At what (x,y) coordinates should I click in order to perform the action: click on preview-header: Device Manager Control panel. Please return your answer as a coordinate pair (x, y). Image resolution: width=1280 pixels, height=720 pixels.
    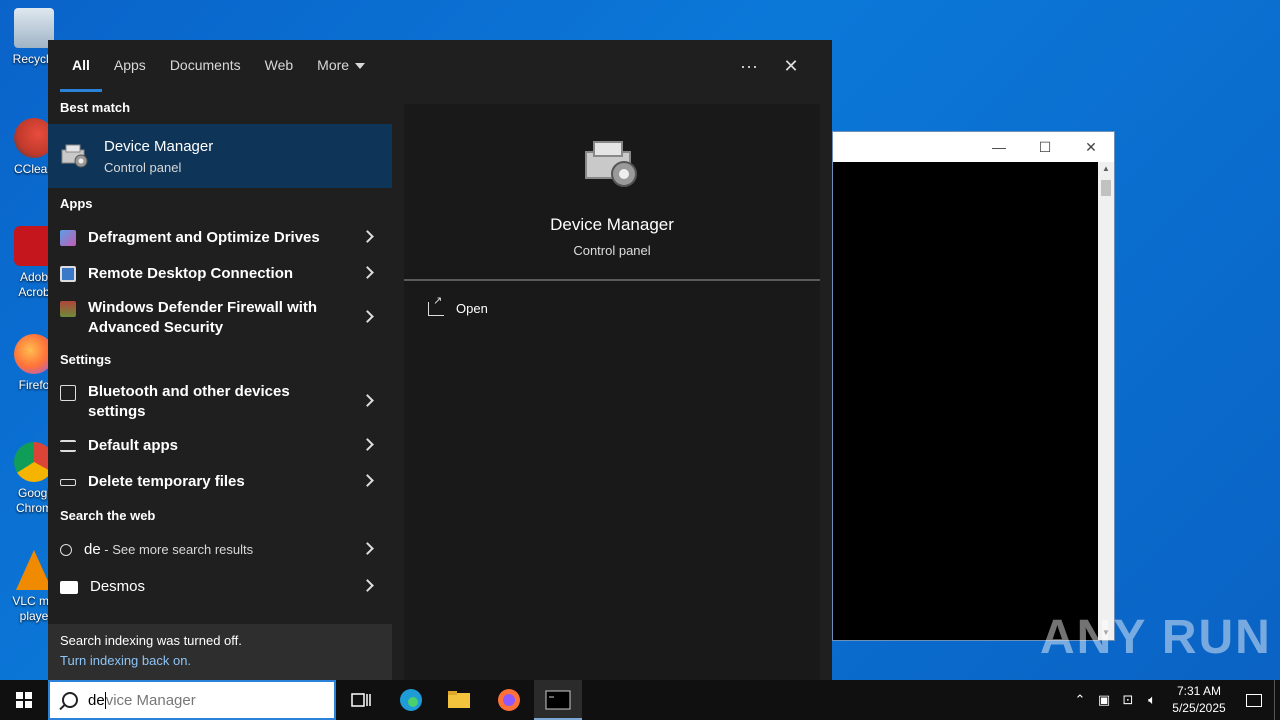
    Looking at the image, I should click on (612, 192).